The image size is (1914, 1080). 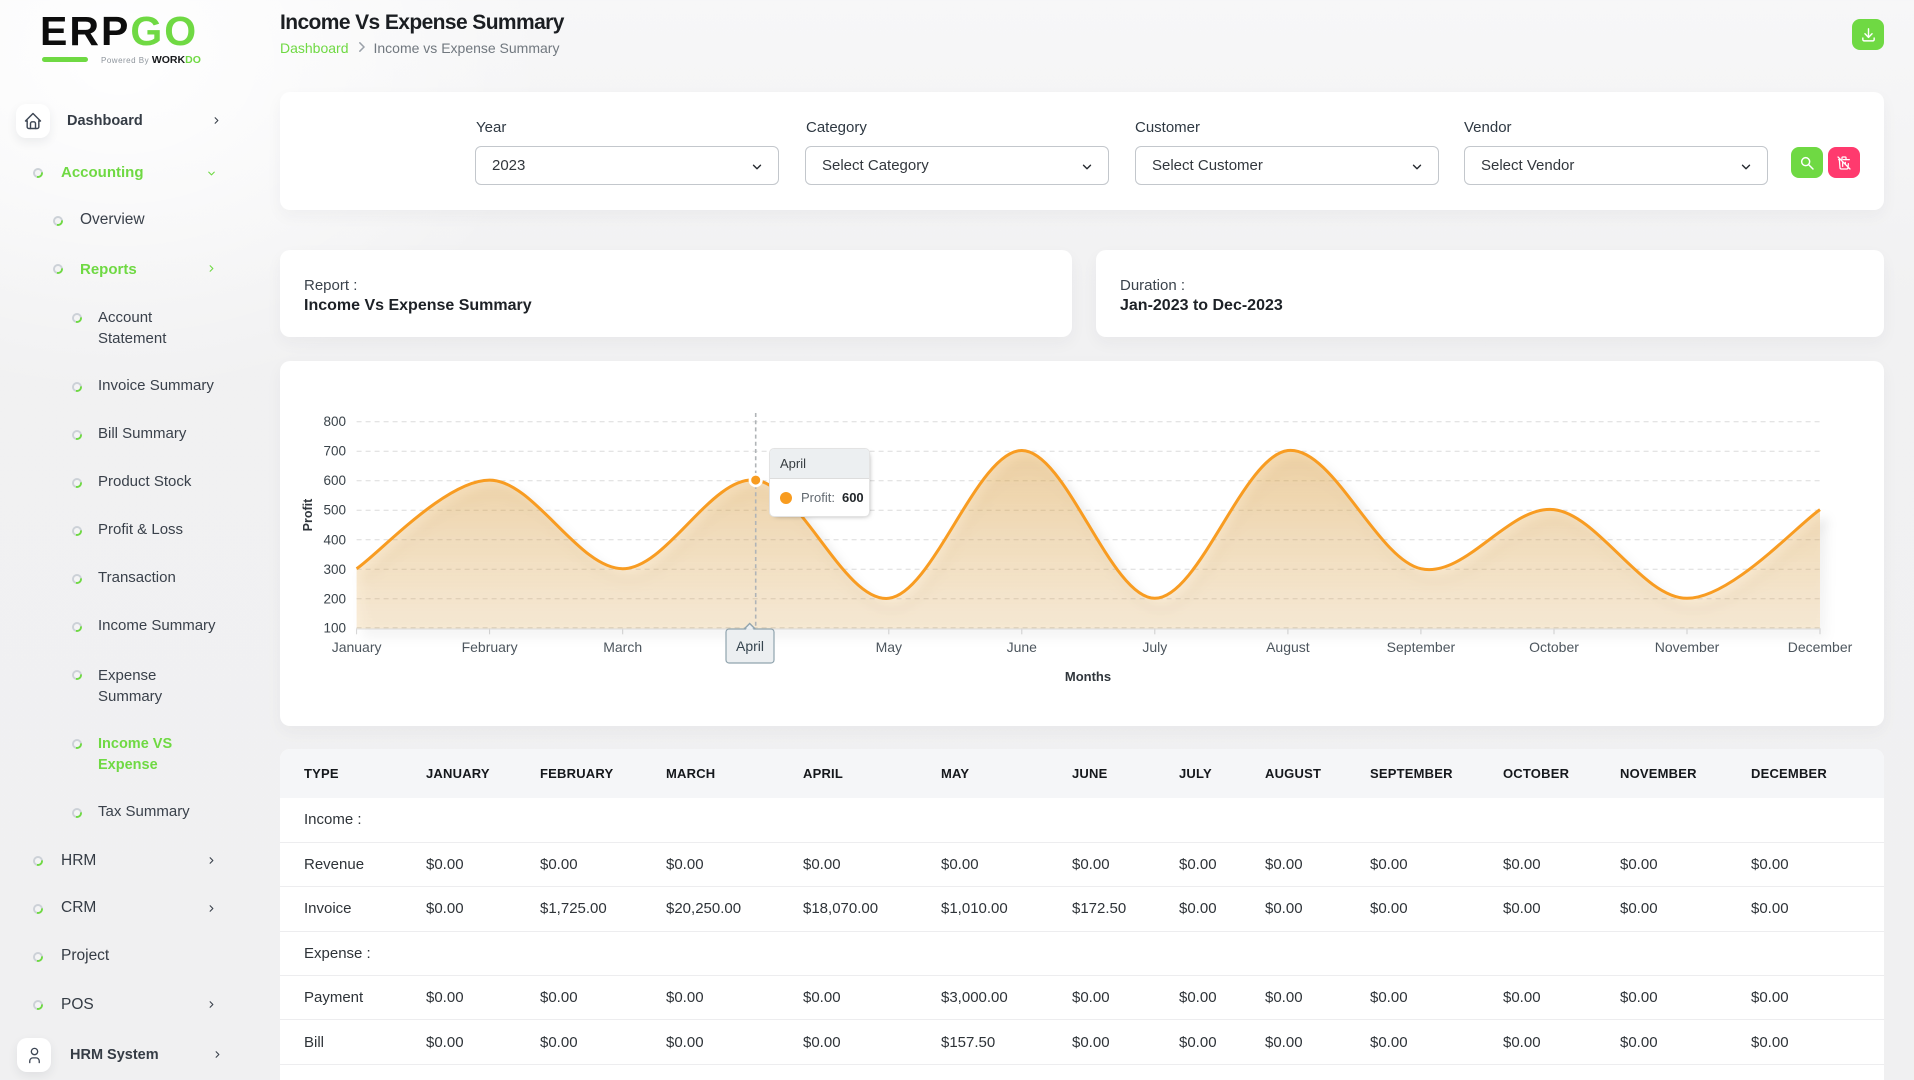 What do you see at coordinates (490, 647) in the screenshot?
I see `svg-text: February` at bounding box center [490, 647].